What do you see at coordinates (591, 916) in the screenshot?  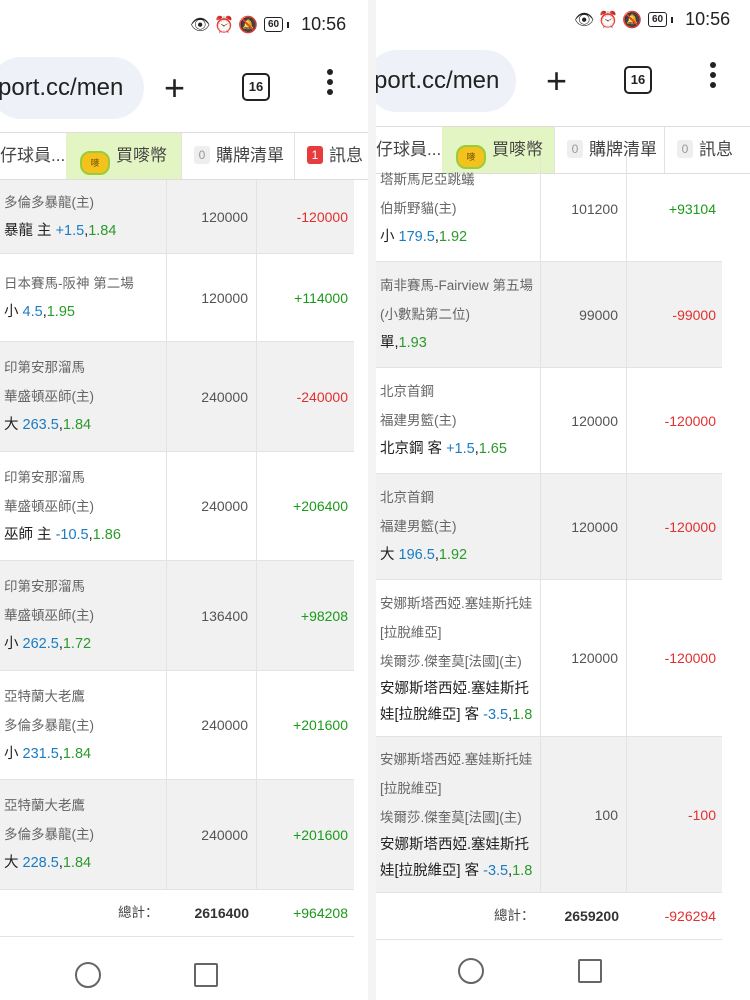 I see `total-stake: 2659200` at bounding box center [591, 916].